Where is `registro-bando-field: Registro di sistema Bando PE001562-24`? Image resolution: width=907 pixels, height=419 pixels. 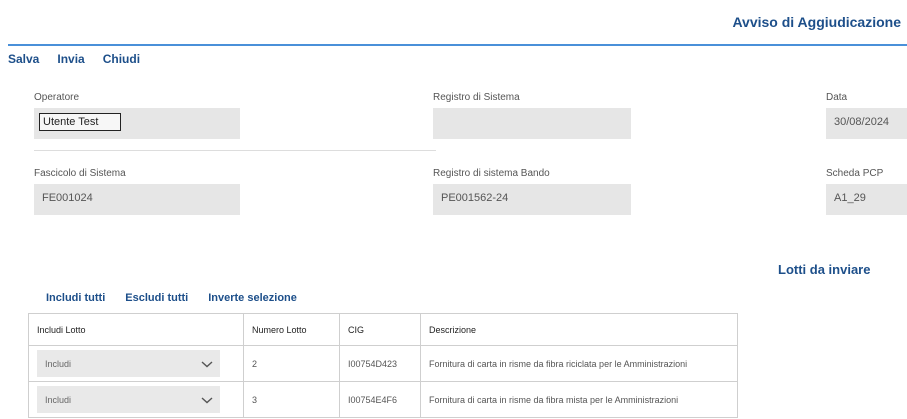
registro-bando-field: Registro di sistema Bando PE001562-24 is located at coordinates (532, 191).